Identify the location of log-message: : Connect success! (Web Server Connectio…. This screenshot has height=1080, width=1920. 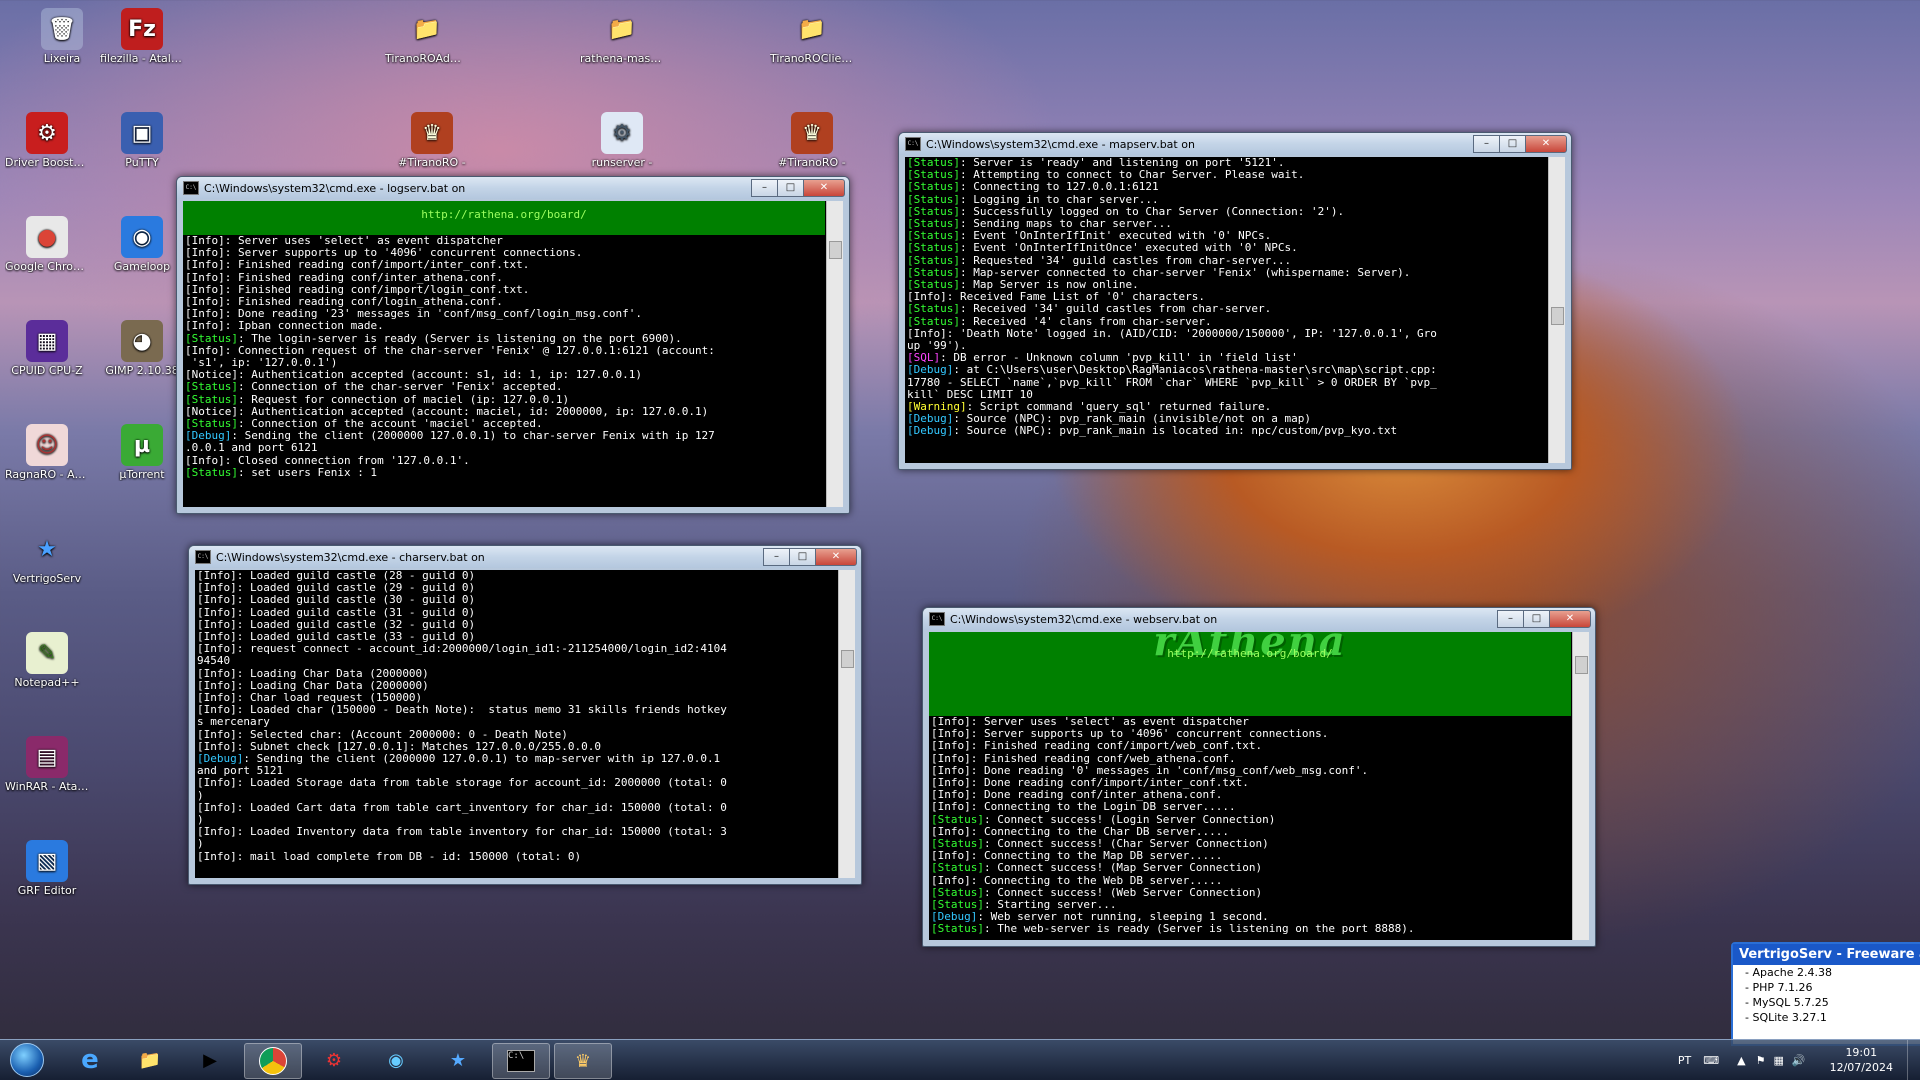
(1123, 892).